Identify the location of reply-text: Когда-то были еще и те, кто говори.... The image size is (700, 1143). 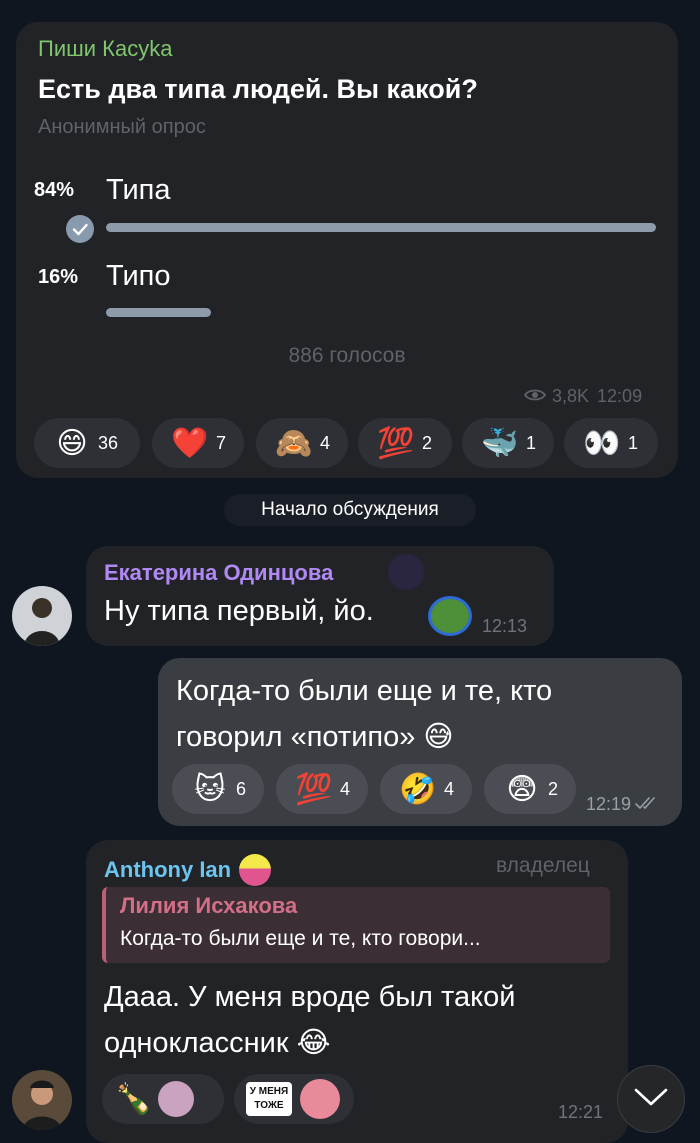
(300, 938).